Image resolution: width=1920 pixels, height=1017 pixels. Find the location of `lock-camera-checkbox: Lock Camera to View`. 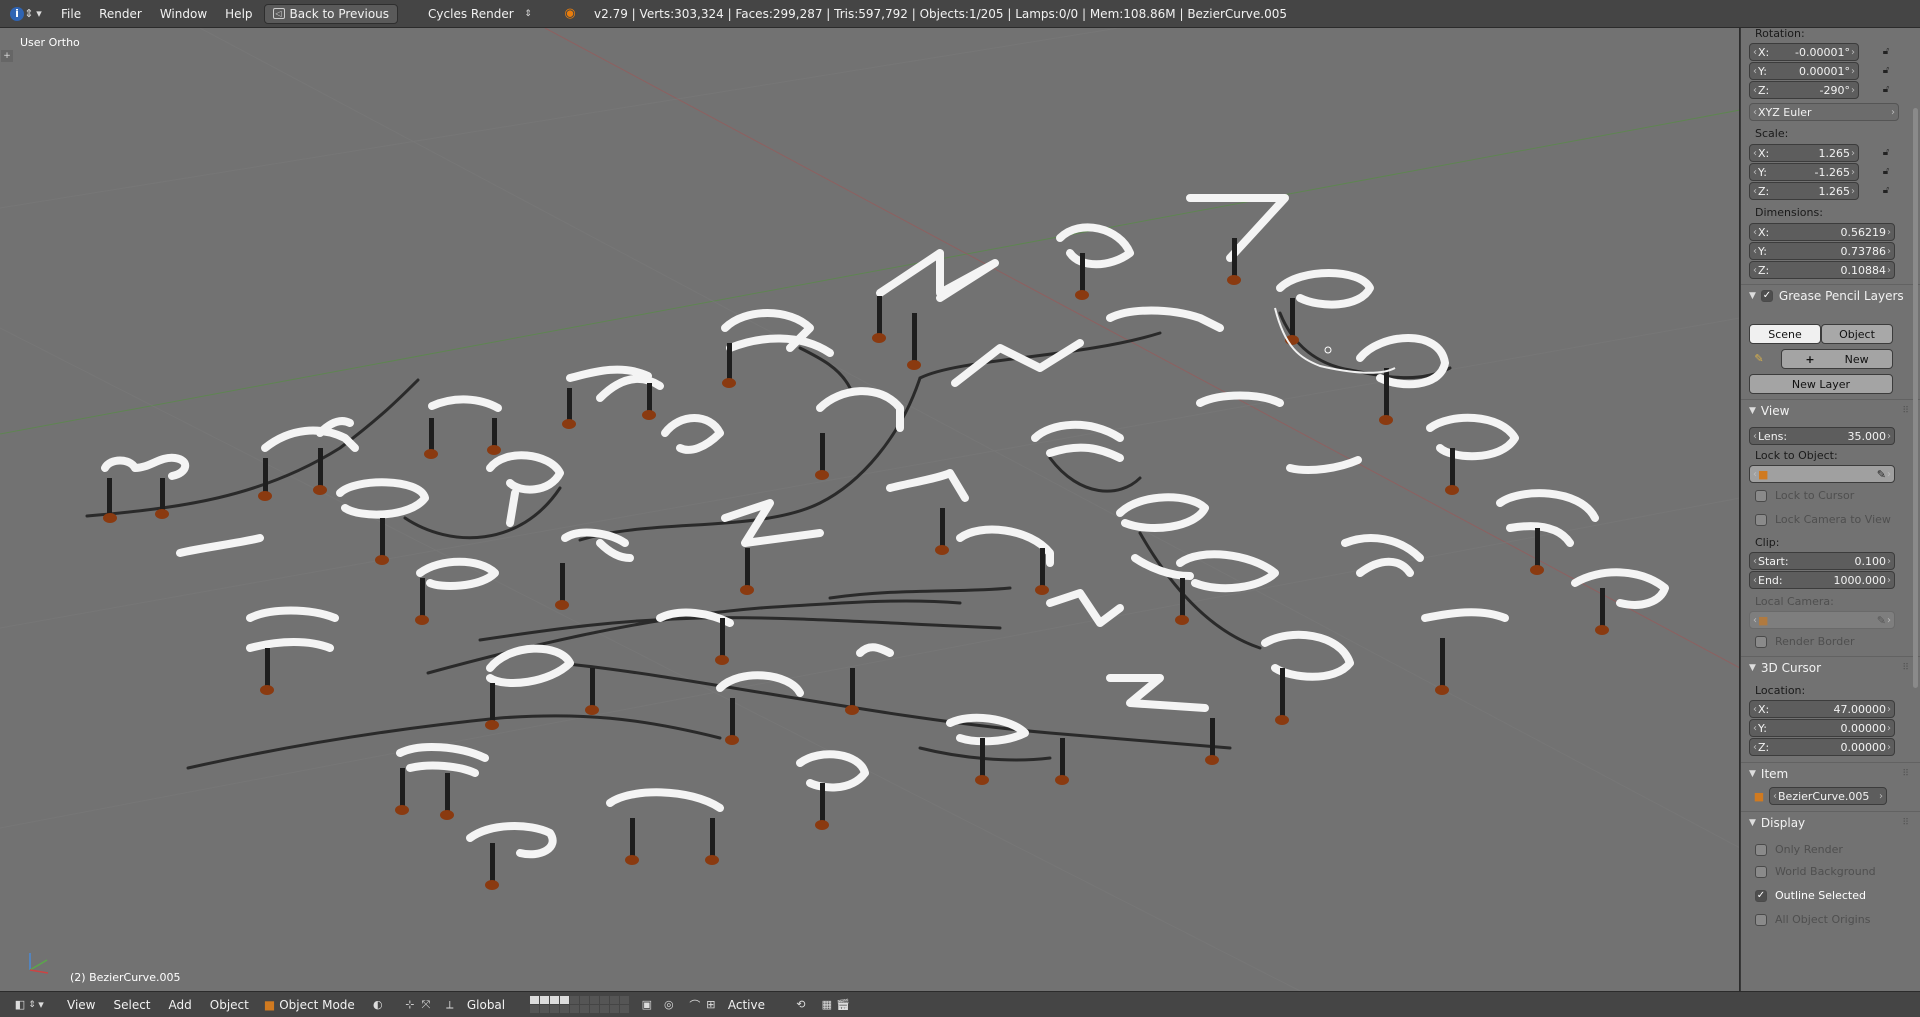

lock-camera-checkbox: Lock Camera to View is located at coordinates (1823, 519).